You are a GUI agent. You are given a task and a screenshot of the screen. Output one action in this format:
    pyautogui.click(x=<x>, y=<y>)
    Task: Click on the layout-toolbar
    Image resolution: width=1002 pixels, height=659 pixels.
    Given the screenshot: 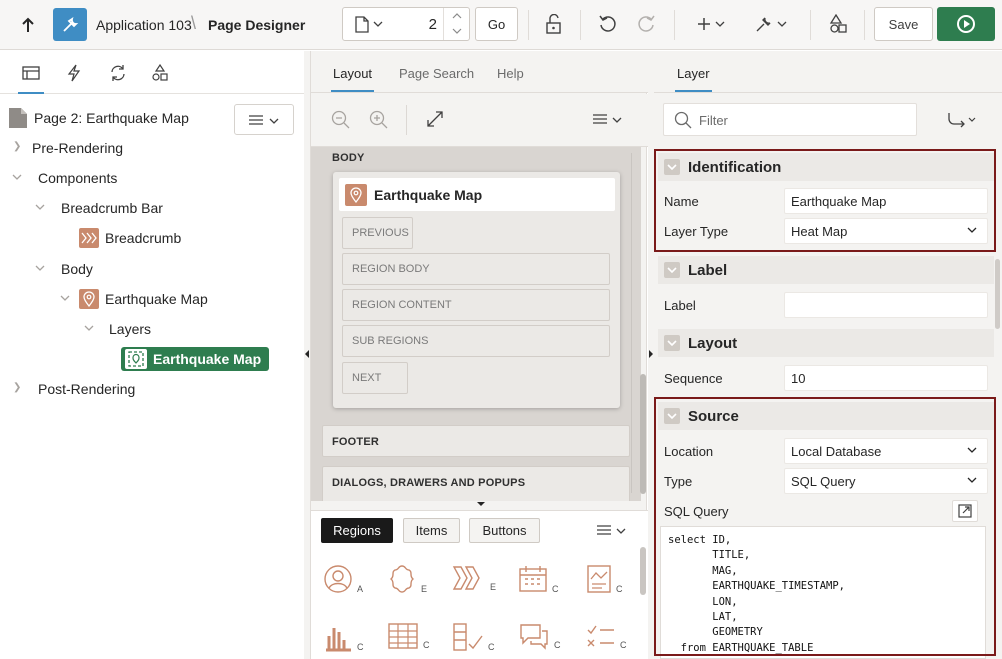 What is the action you would take?
    pyautogui.click(x=479, y=120)
    